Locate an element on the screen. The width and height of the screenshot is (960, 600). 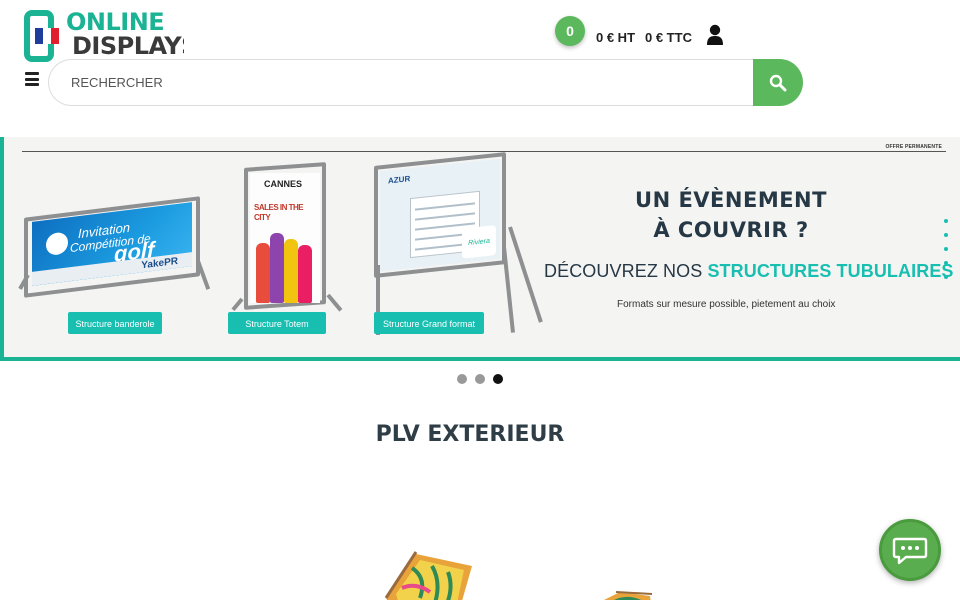
search-button is located at coordinates (778, 82).